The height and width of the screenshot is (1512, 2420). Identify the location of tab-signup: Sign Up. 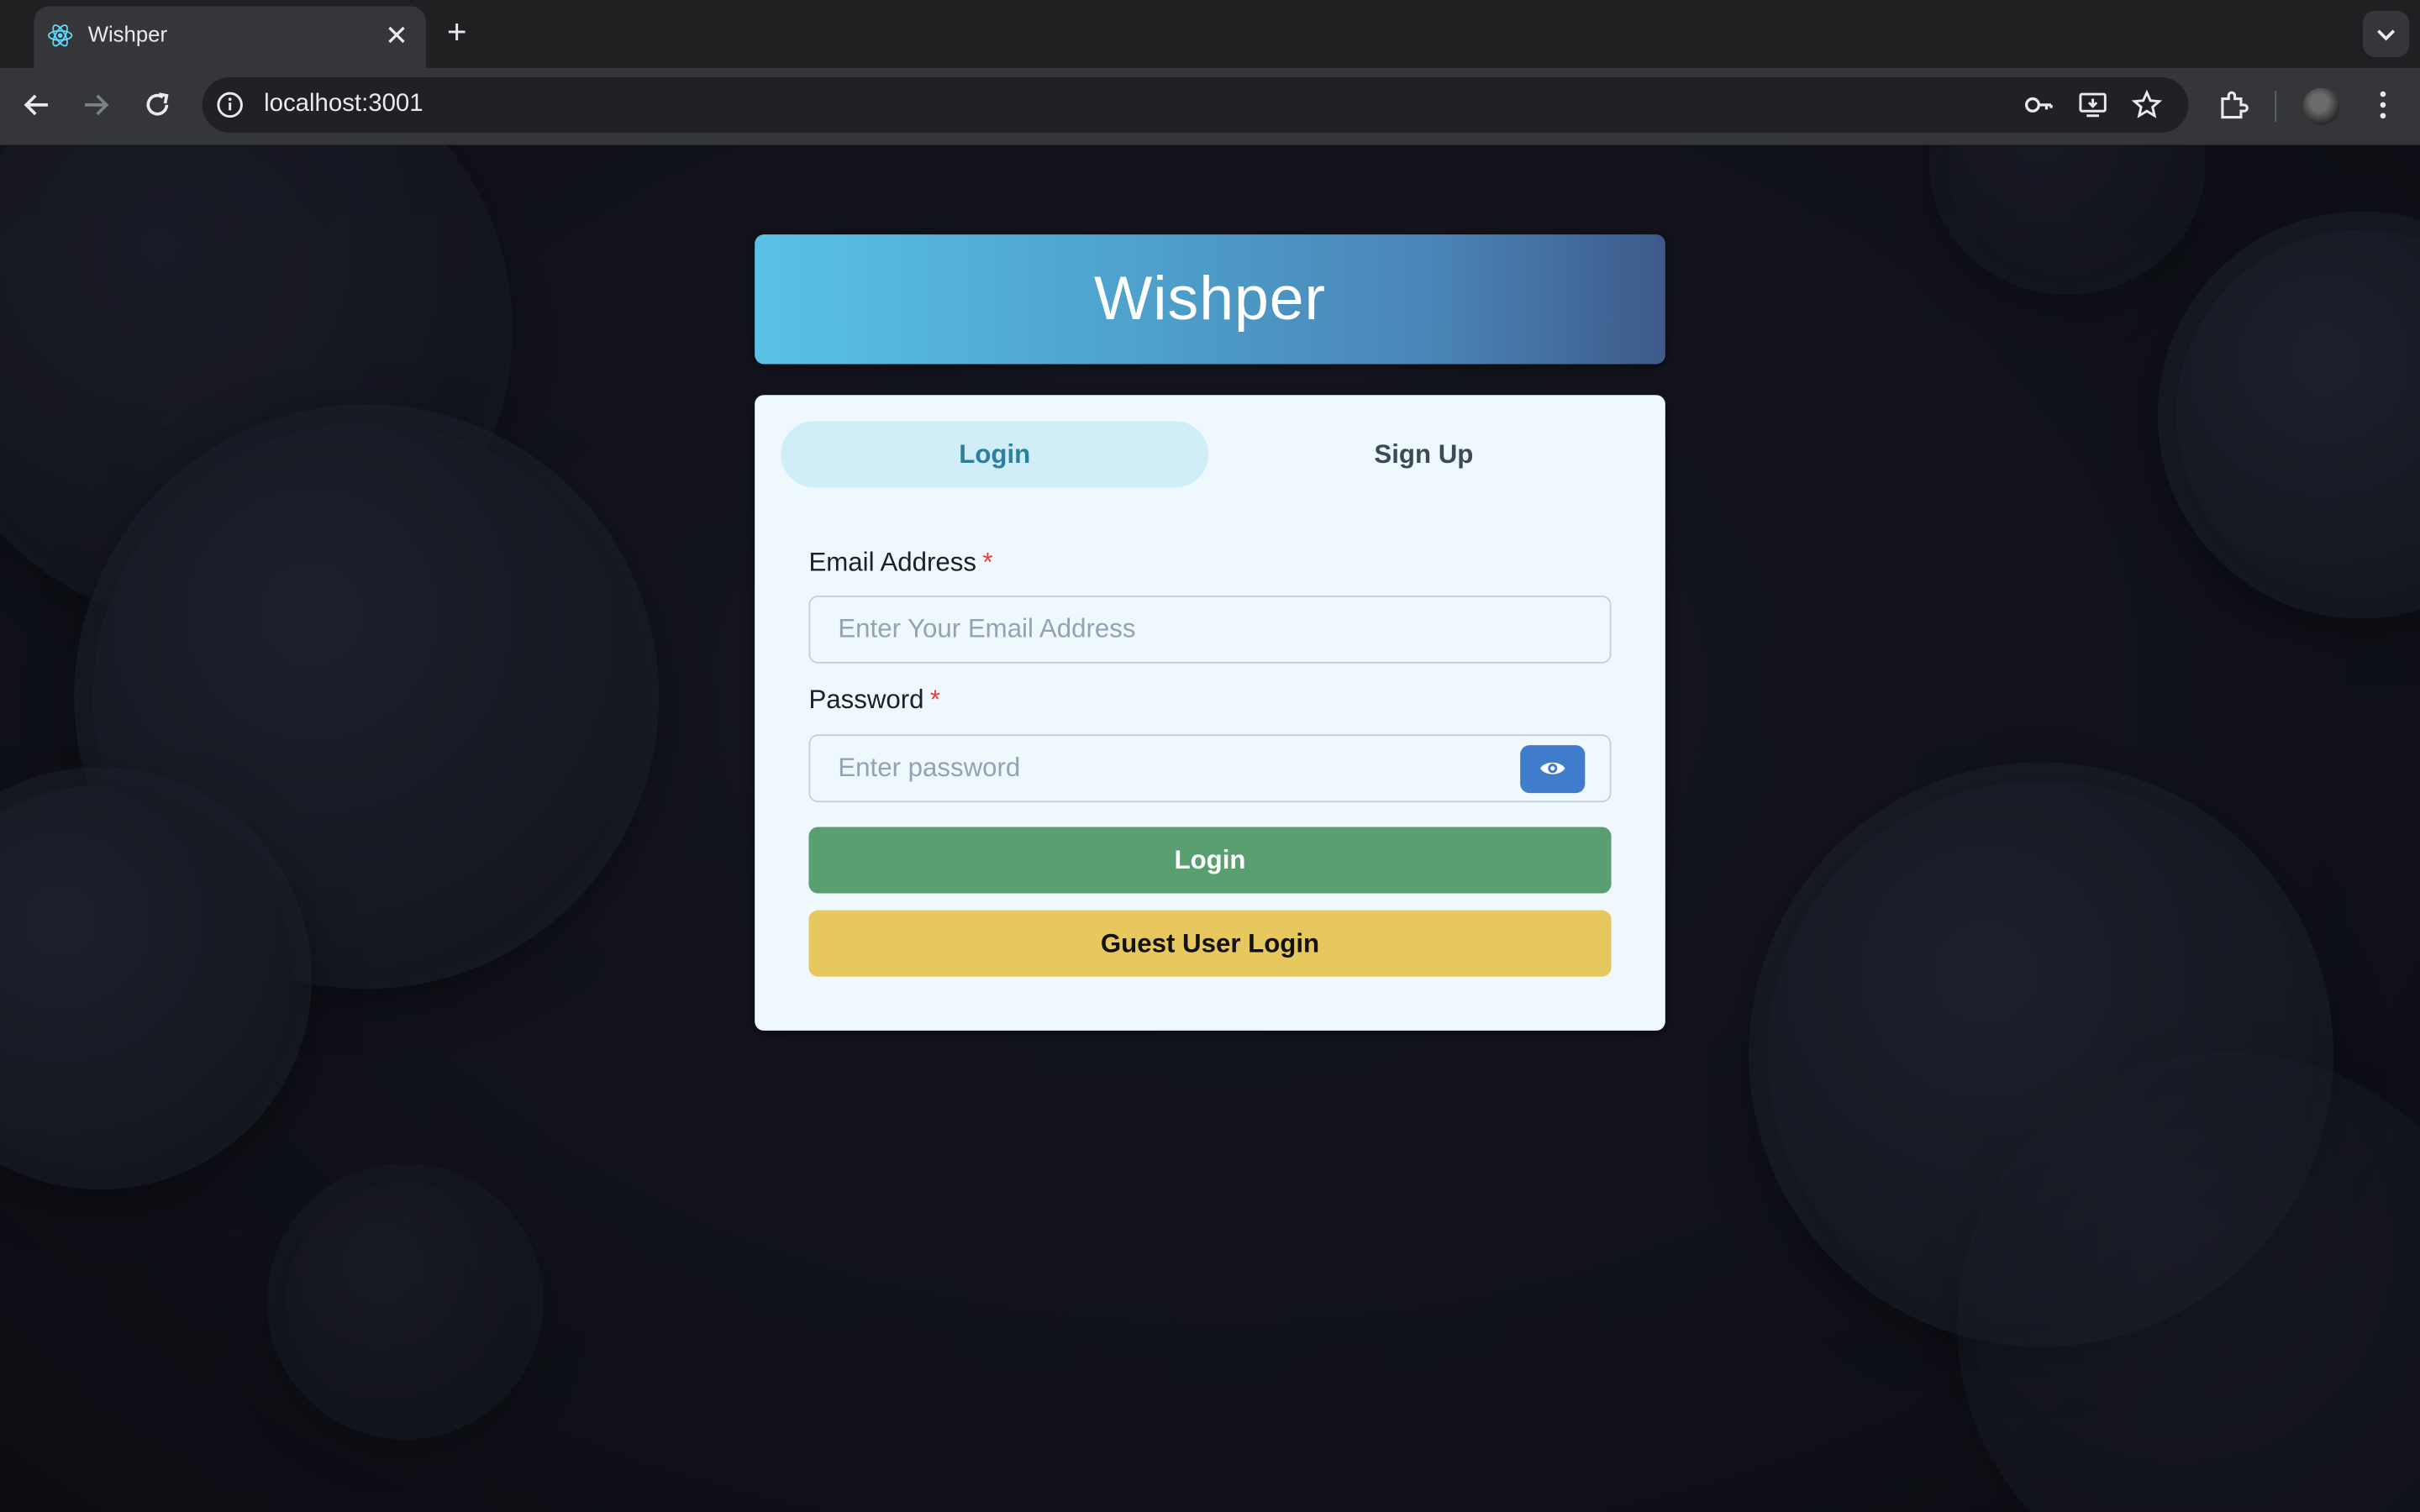
(1424, 454).